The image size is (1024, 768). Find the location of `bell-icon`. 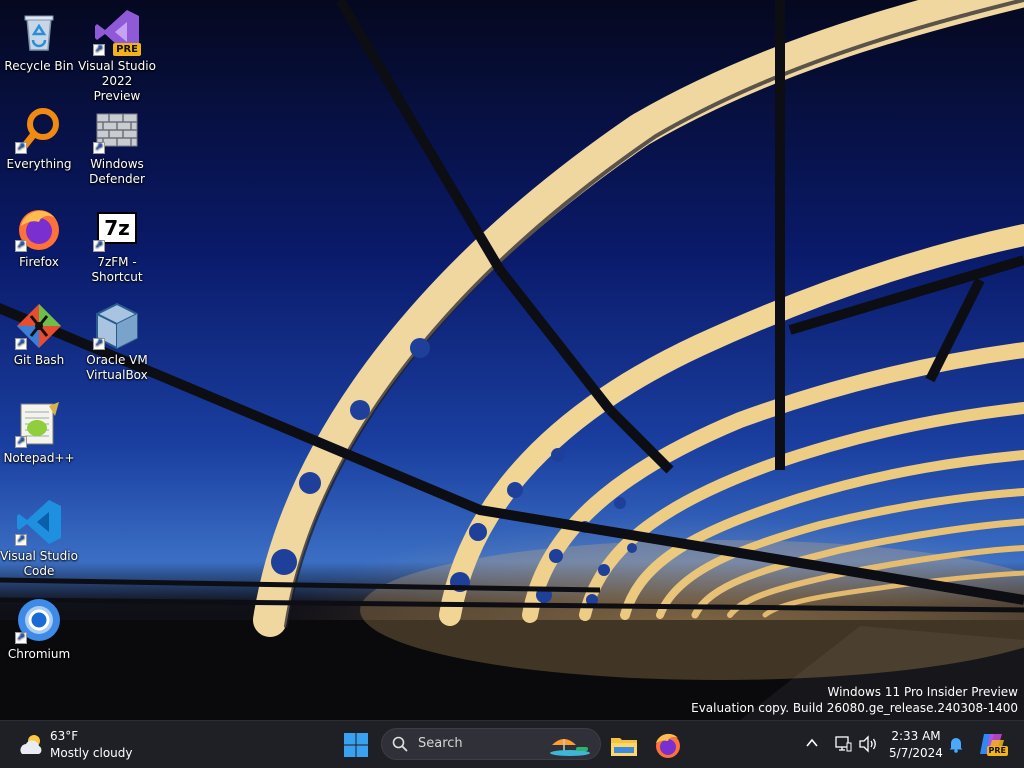

bell-icon is located at coordinates (956, 745).